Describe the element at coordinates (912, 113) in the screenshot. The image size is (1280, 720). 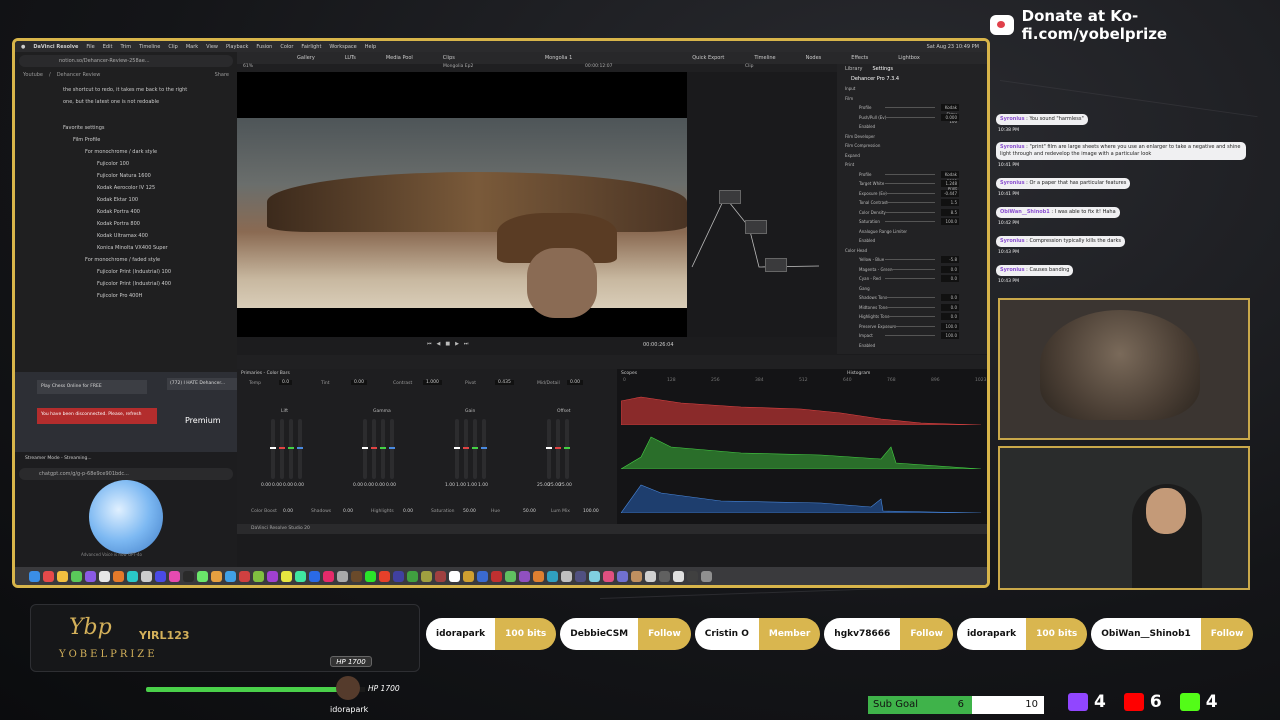
I see `inspector-row: Profile Kodak Ektar 100` at that location.